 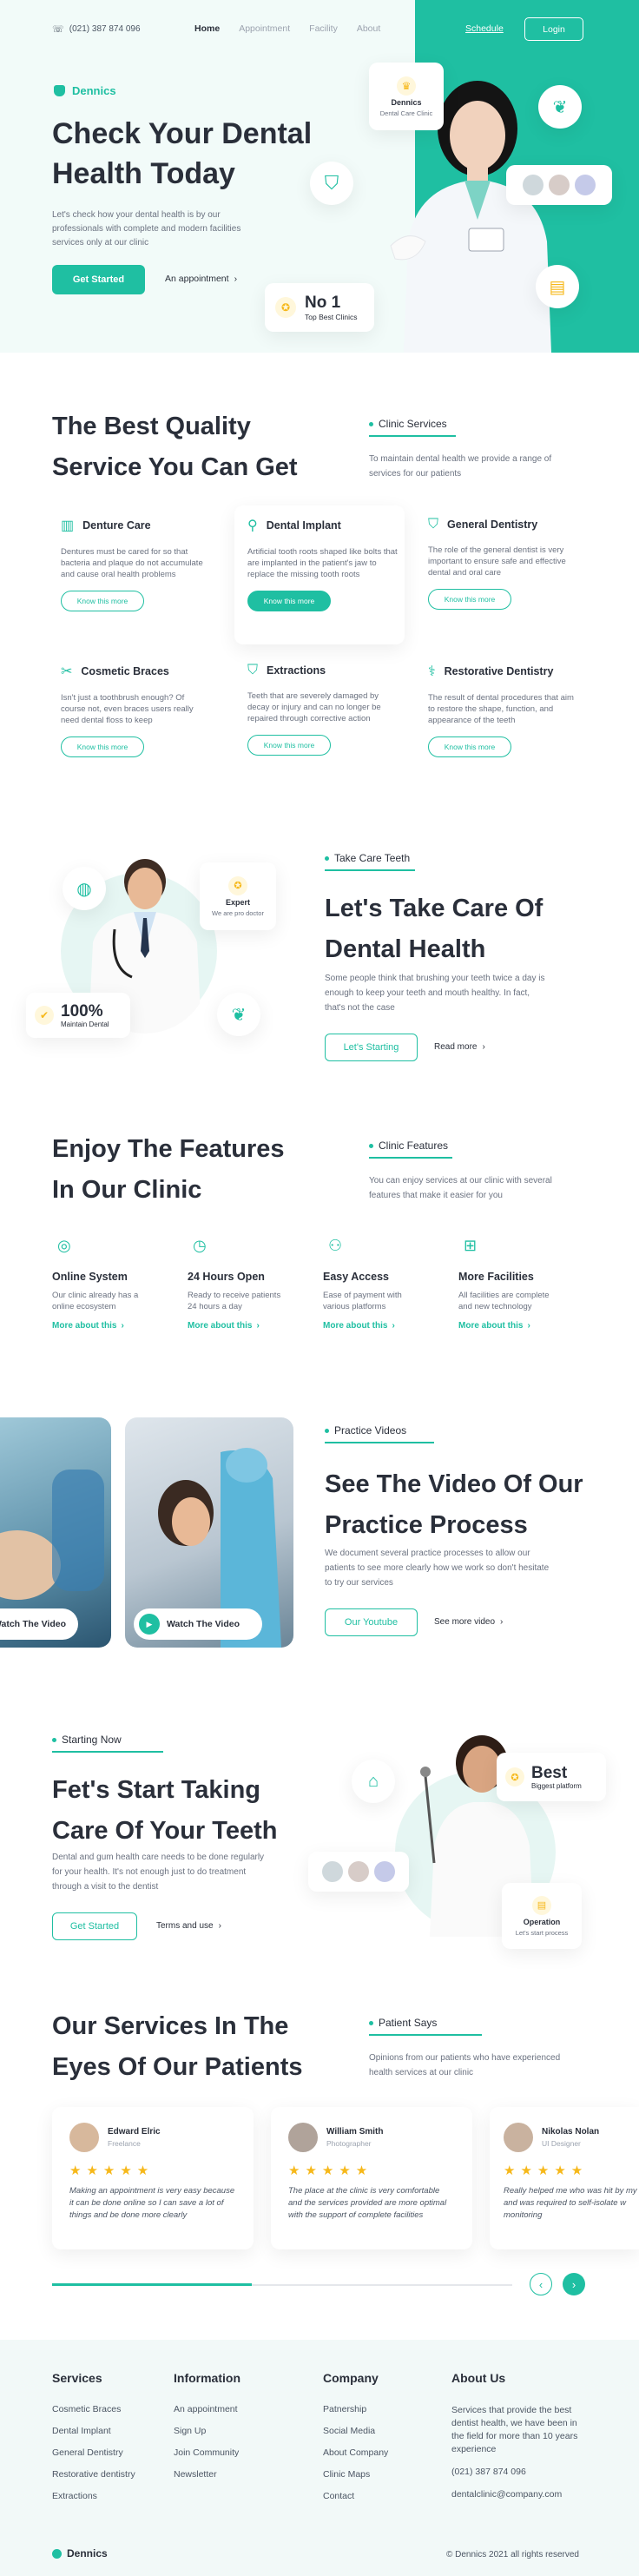 I want to click on footer-link: Cosmetic Braces, so click(x=93, y=2409).